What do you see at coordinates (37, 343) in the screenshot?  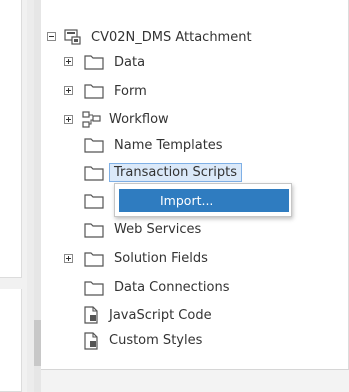 I see `vertical-scrollbar-thumb` at bounding box center [37, 343].